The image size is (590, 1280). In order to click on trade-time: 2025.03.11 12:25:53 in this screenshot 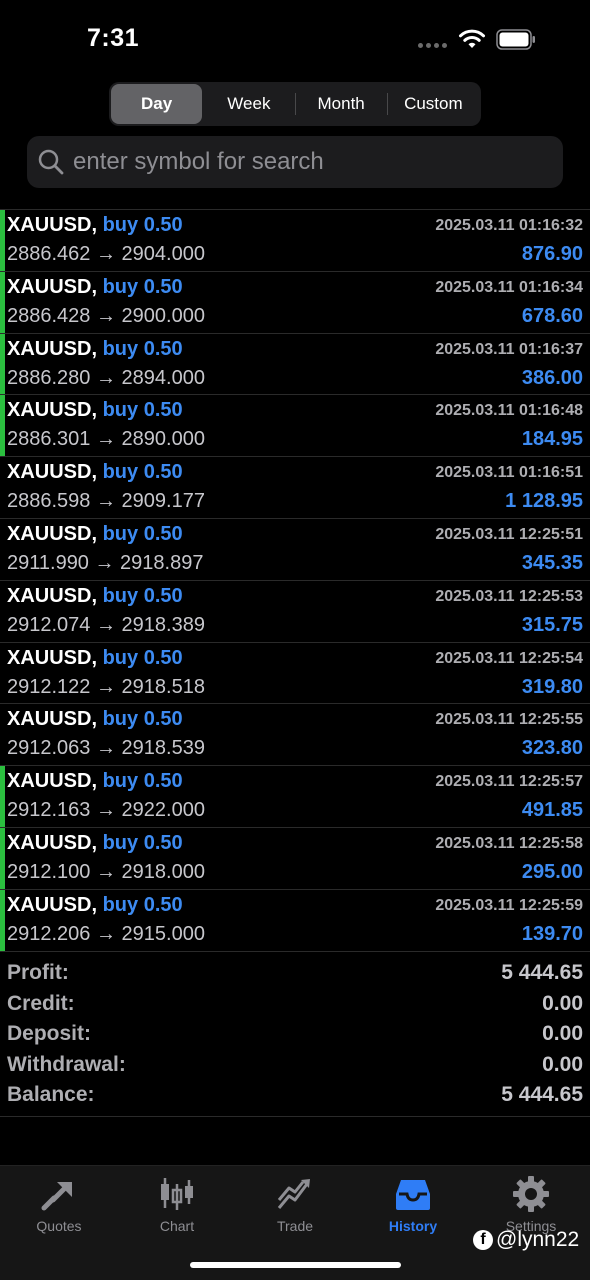, I will do `click(509, 596)`.